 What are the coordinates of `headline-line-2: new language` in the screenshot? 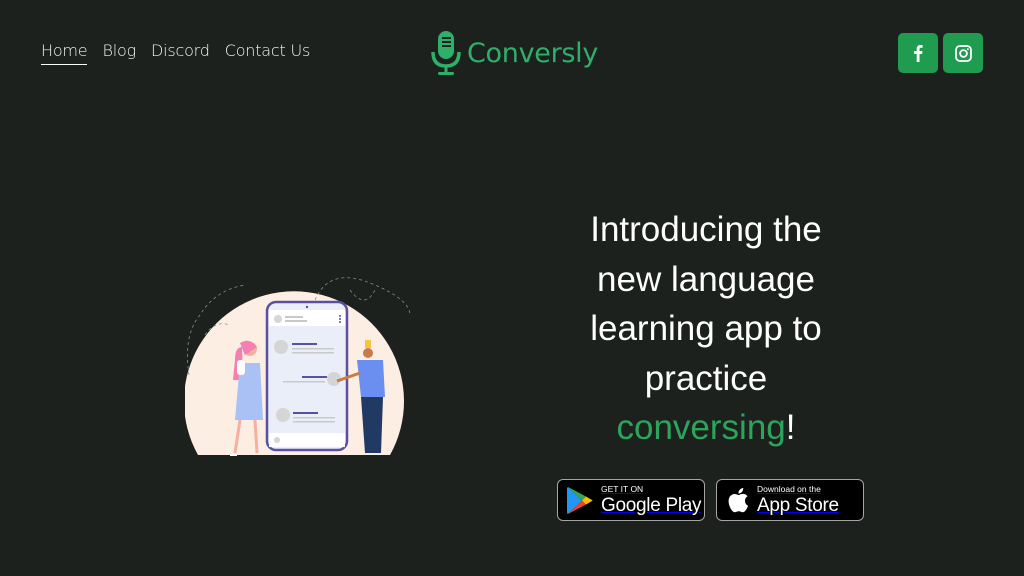 It's located at (706, 279).